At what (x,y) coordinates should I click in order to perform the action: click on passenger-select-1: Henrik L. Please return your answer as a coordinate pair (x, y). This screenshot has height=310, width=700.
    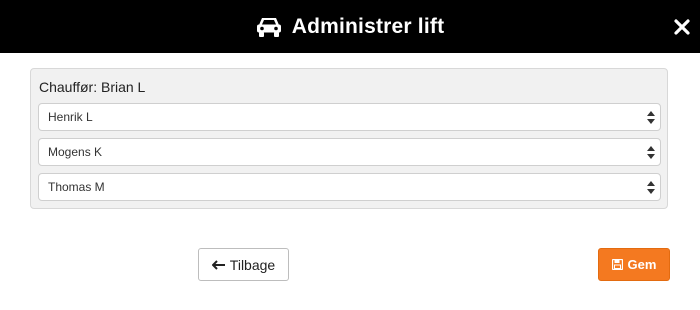
    Looking at the image, I should click on (349, 117).